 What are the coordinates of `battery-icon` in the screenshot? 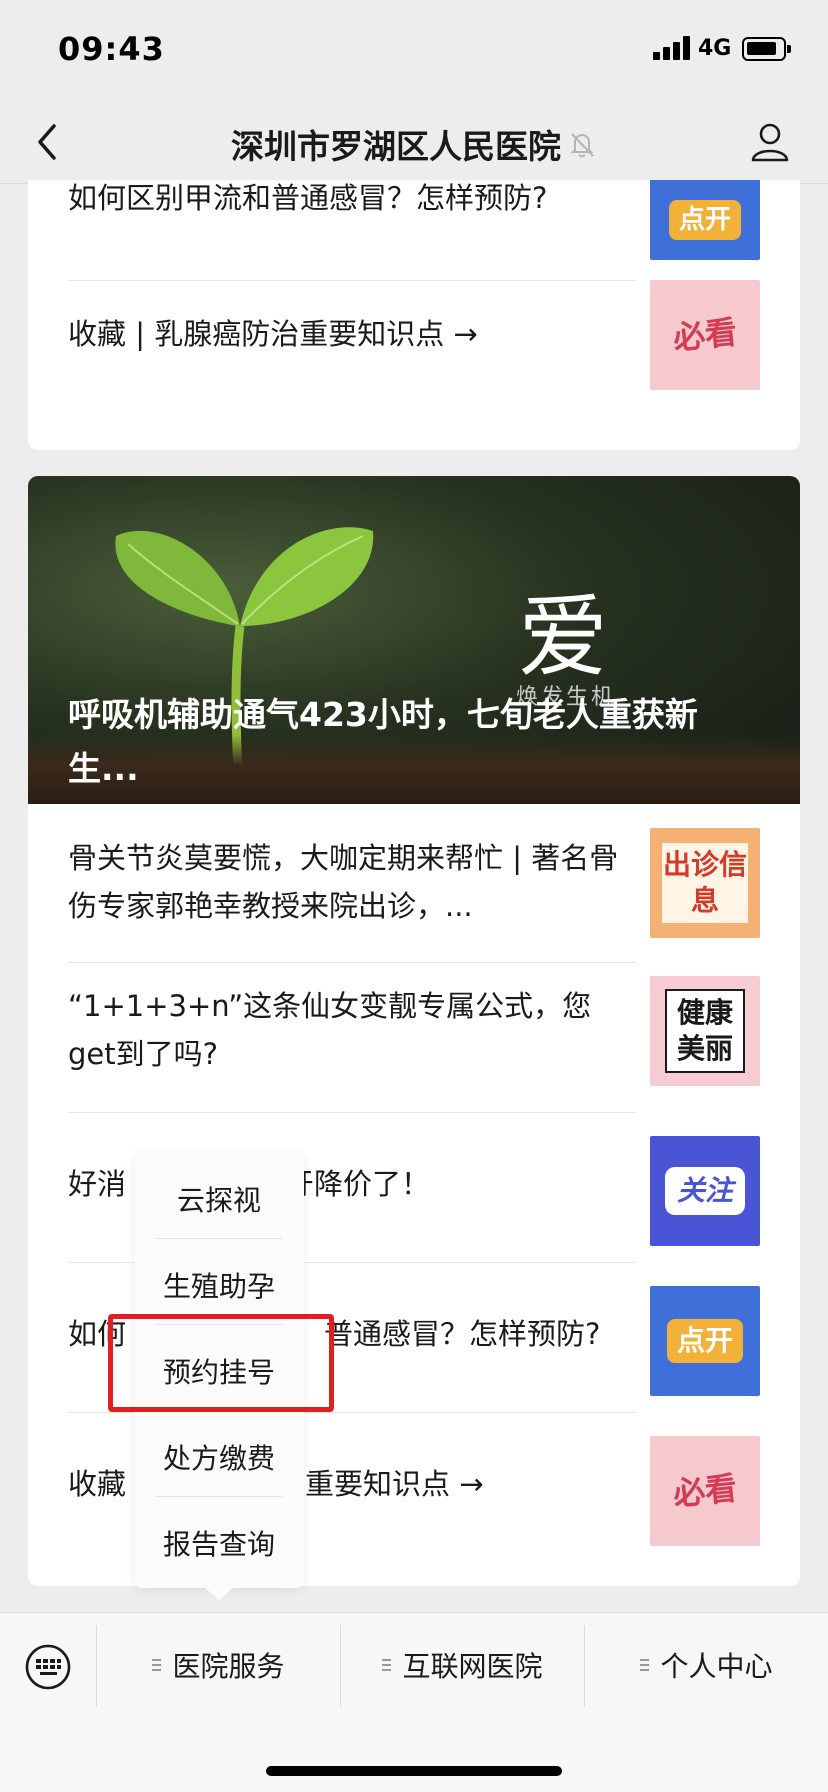 It's located at (766, 49).